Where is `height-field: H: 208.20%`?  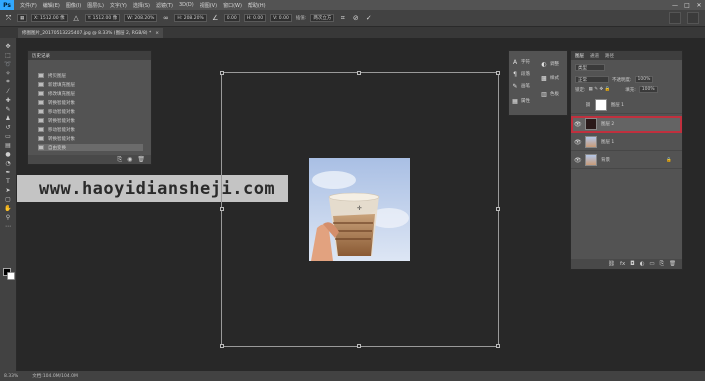
height-field: H: 208.20% is located at coordinates (190, 18).